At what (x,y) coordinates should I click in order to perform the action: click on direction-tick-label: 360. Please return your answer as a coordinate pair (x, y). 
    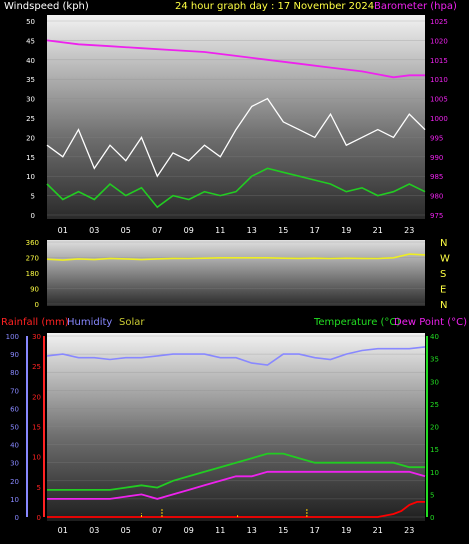
    Looking at the image, I should click on (32, 243).